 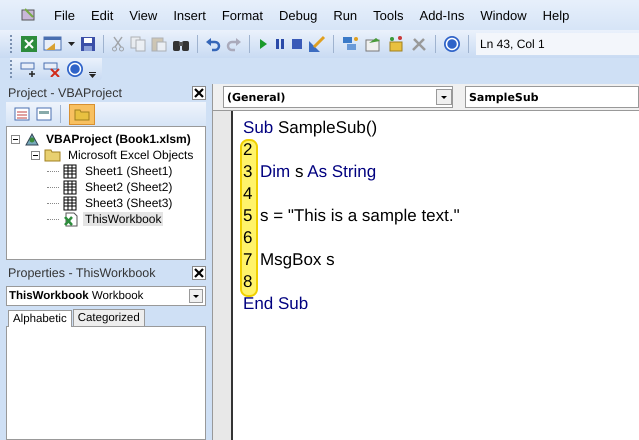 I want to click on line-number: 6, so click(x=248, y=238).